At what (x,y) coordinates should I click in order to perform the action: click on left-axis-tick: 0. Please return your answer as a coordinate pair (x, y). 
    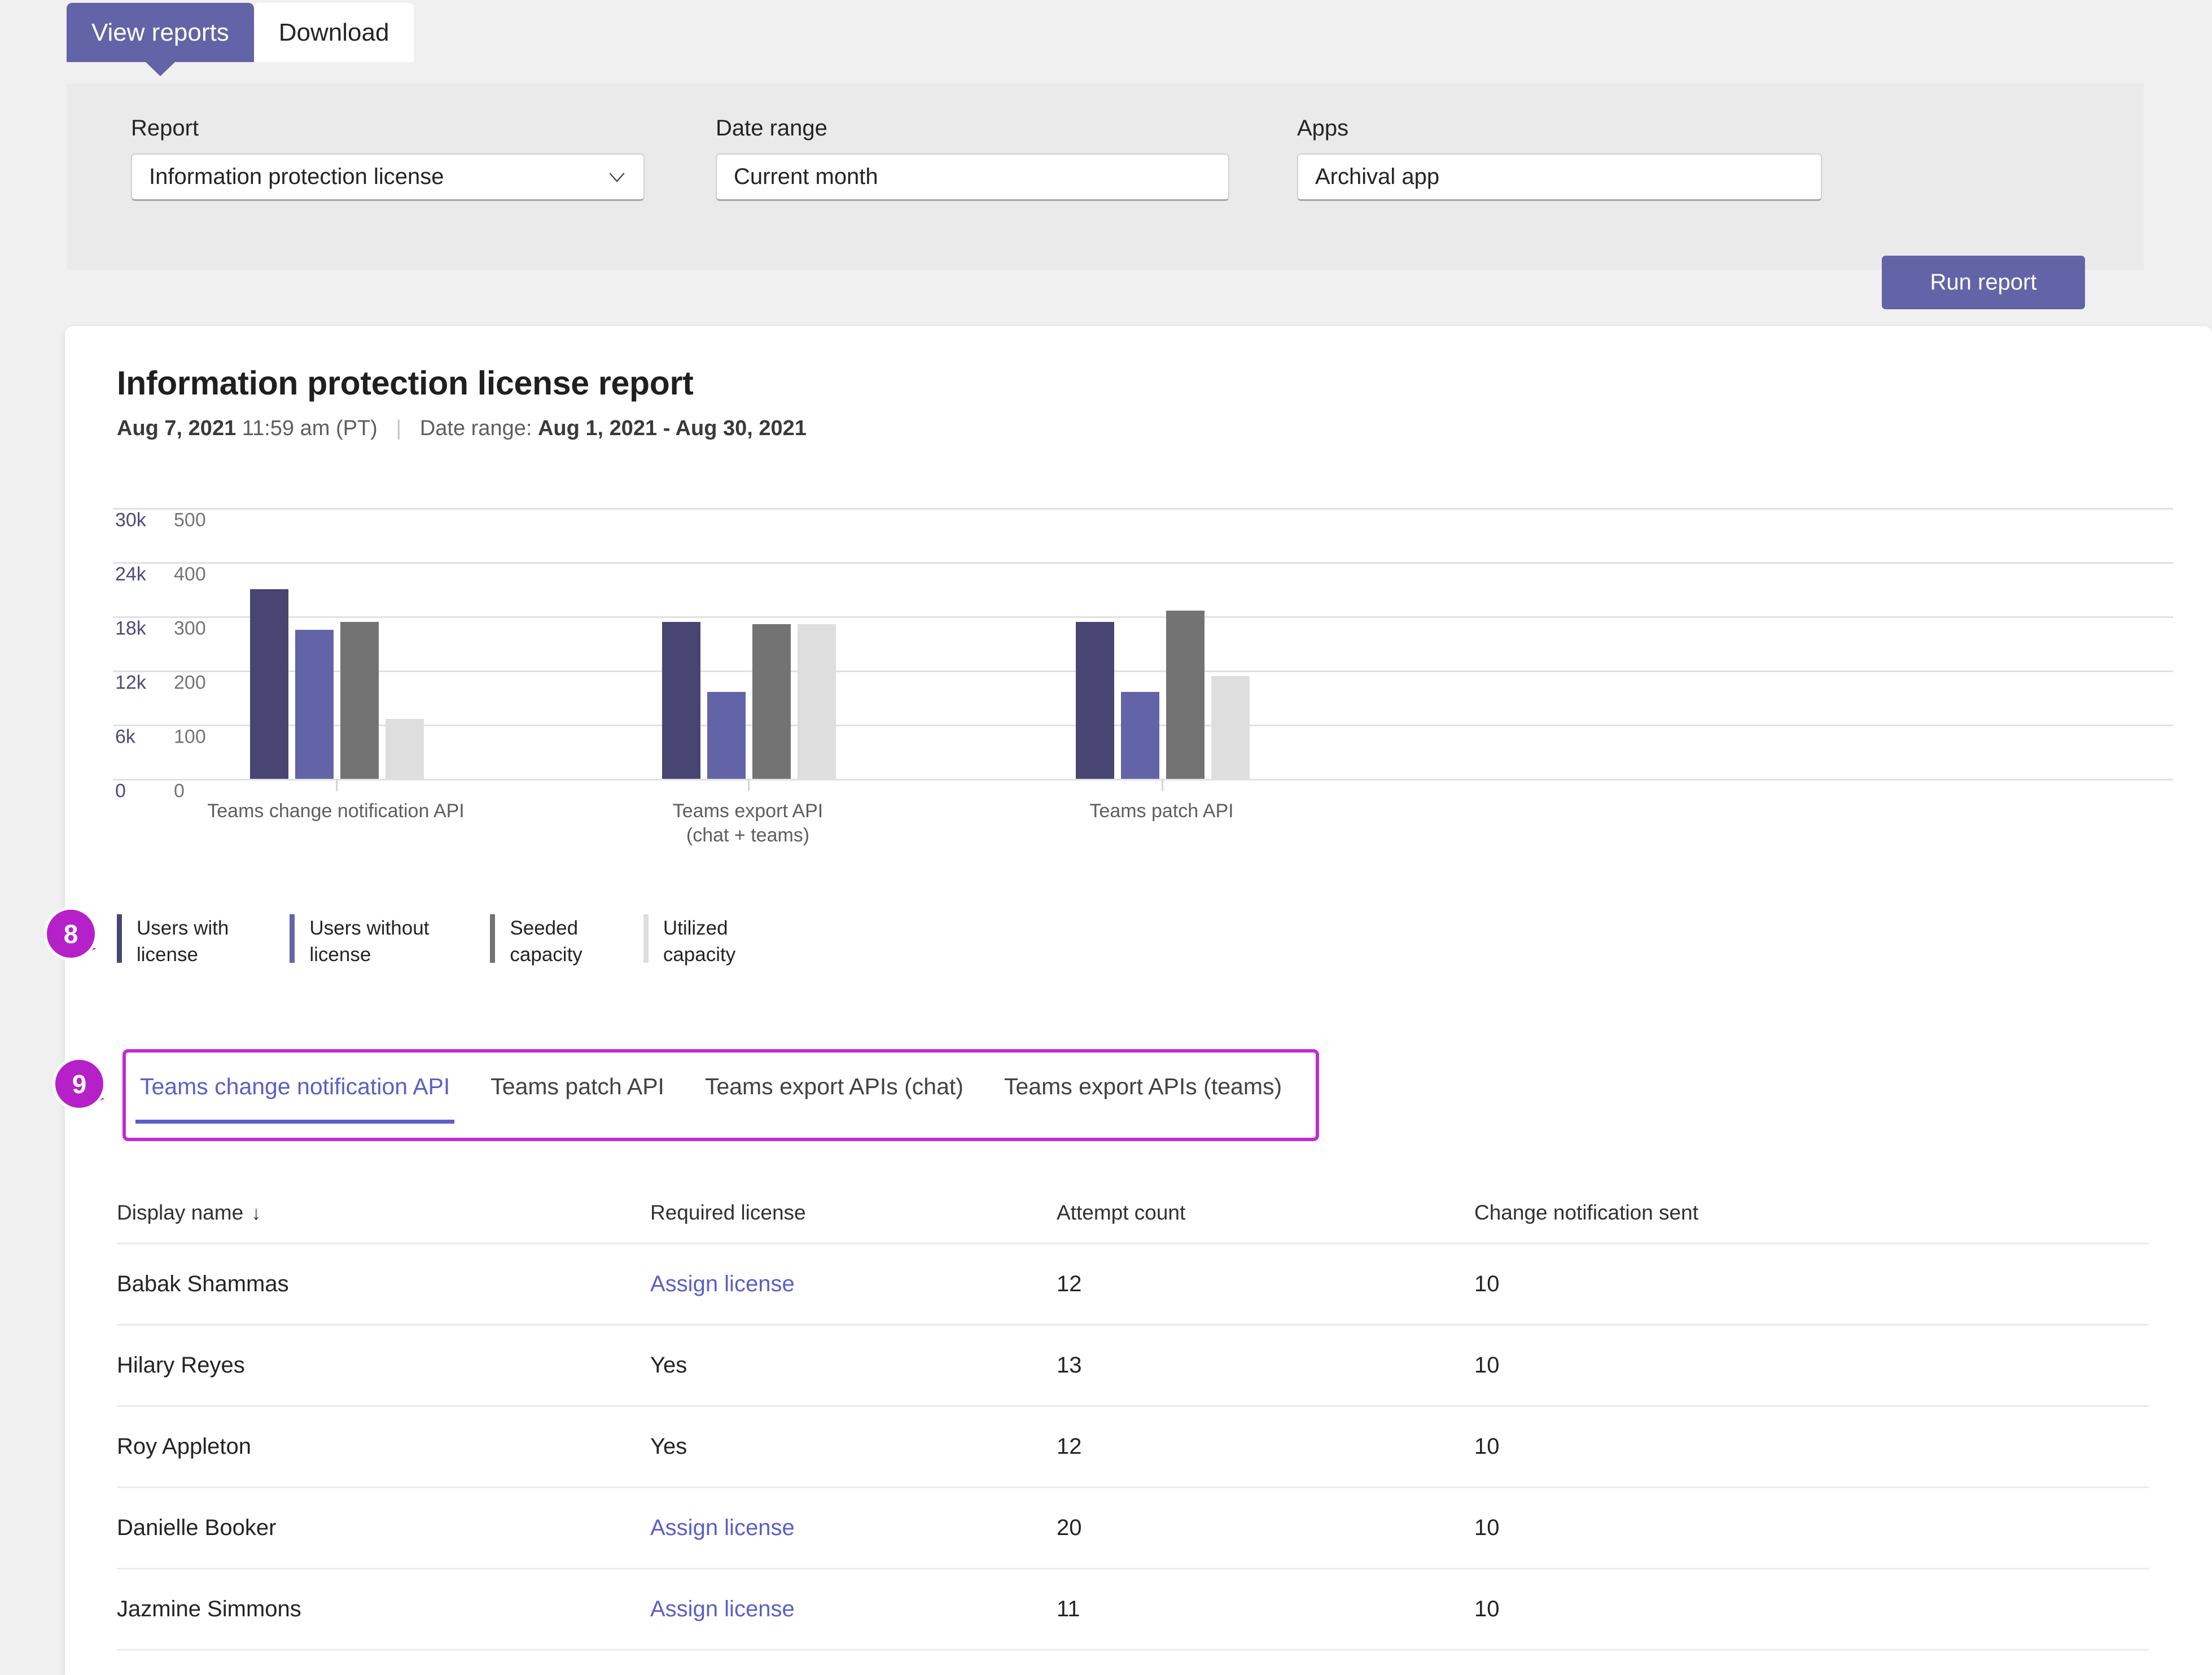
    Looking at the image, I should click on (121, 791).